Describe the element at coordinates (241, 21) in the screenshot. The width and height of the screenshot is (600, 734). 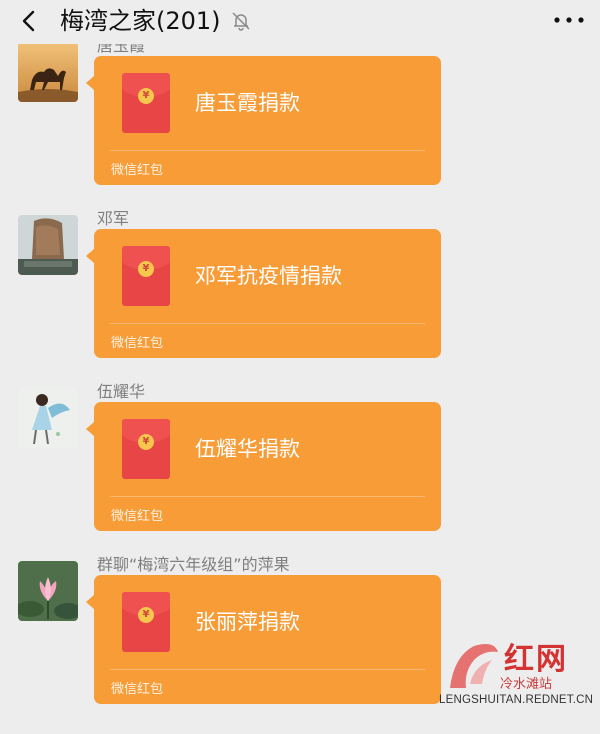
I see `bell-off-icon` at that location.